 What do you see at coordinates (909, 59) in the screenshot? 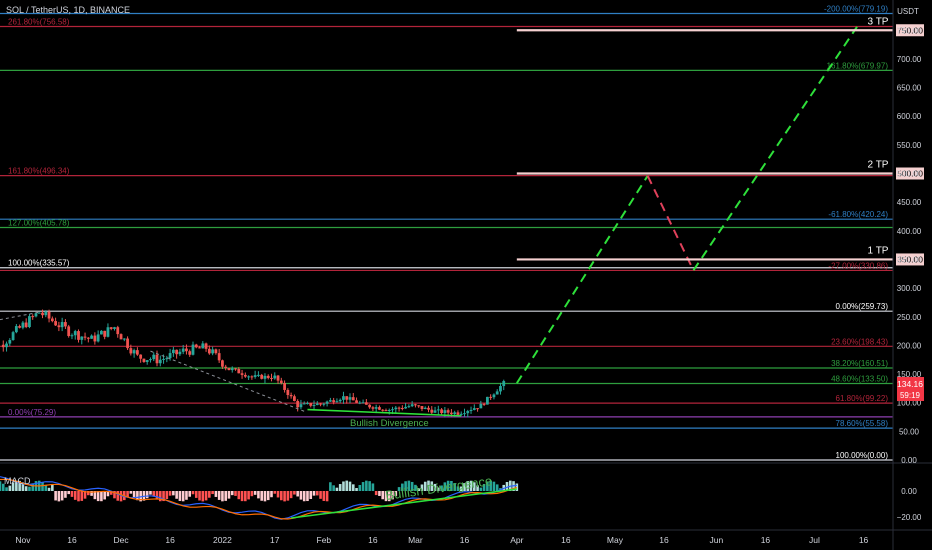
I see `y-tick-label: 700.00` at bounding box center [909, 59].